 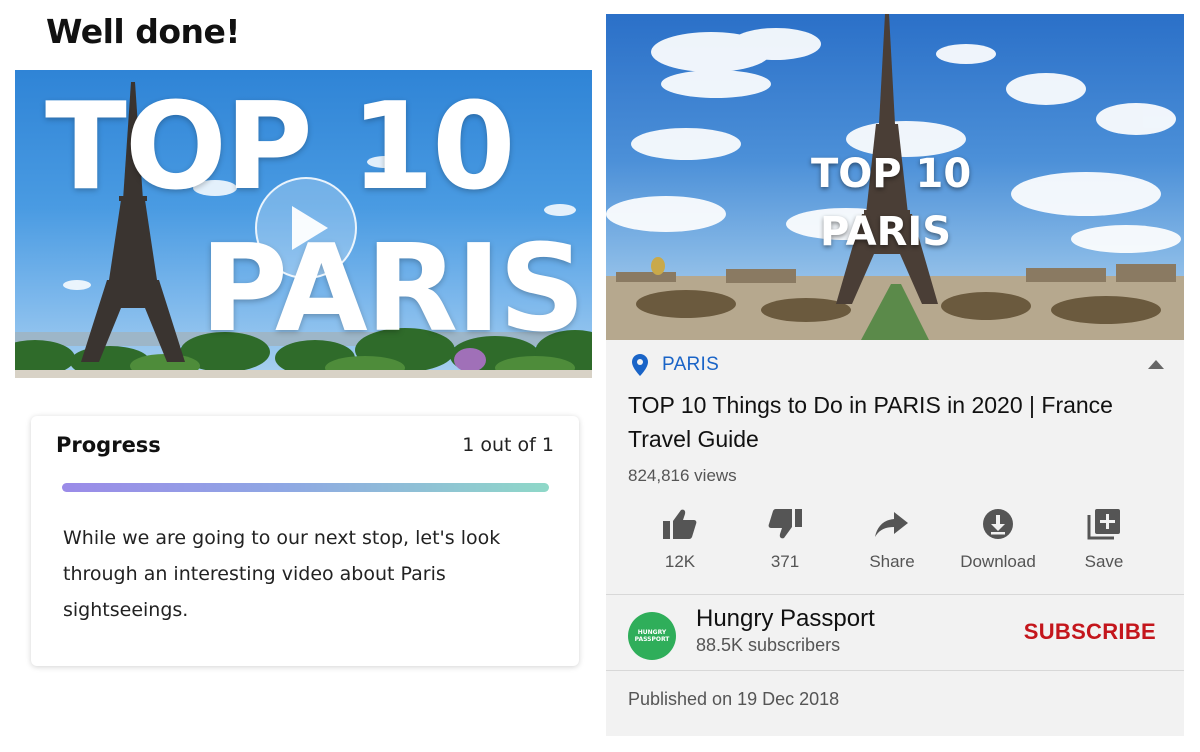 What do you see at coordinates (785, 561) in the screenshot?
I see `dislike-count: 371` at bounding box center [785, 561].